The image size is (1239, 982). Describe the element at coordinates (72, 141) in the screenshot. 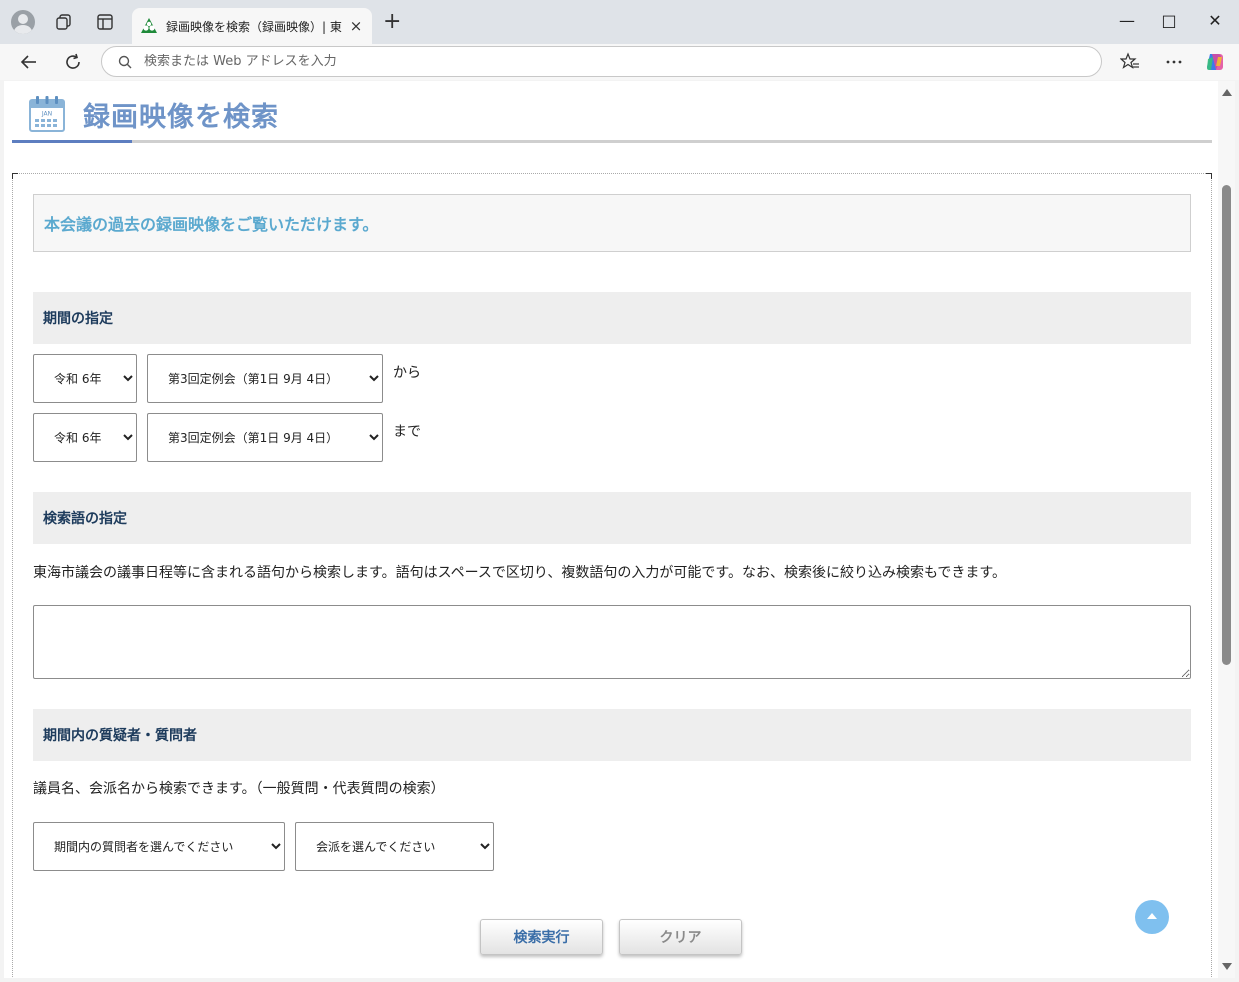

I see `header-divider-accent` at that location.